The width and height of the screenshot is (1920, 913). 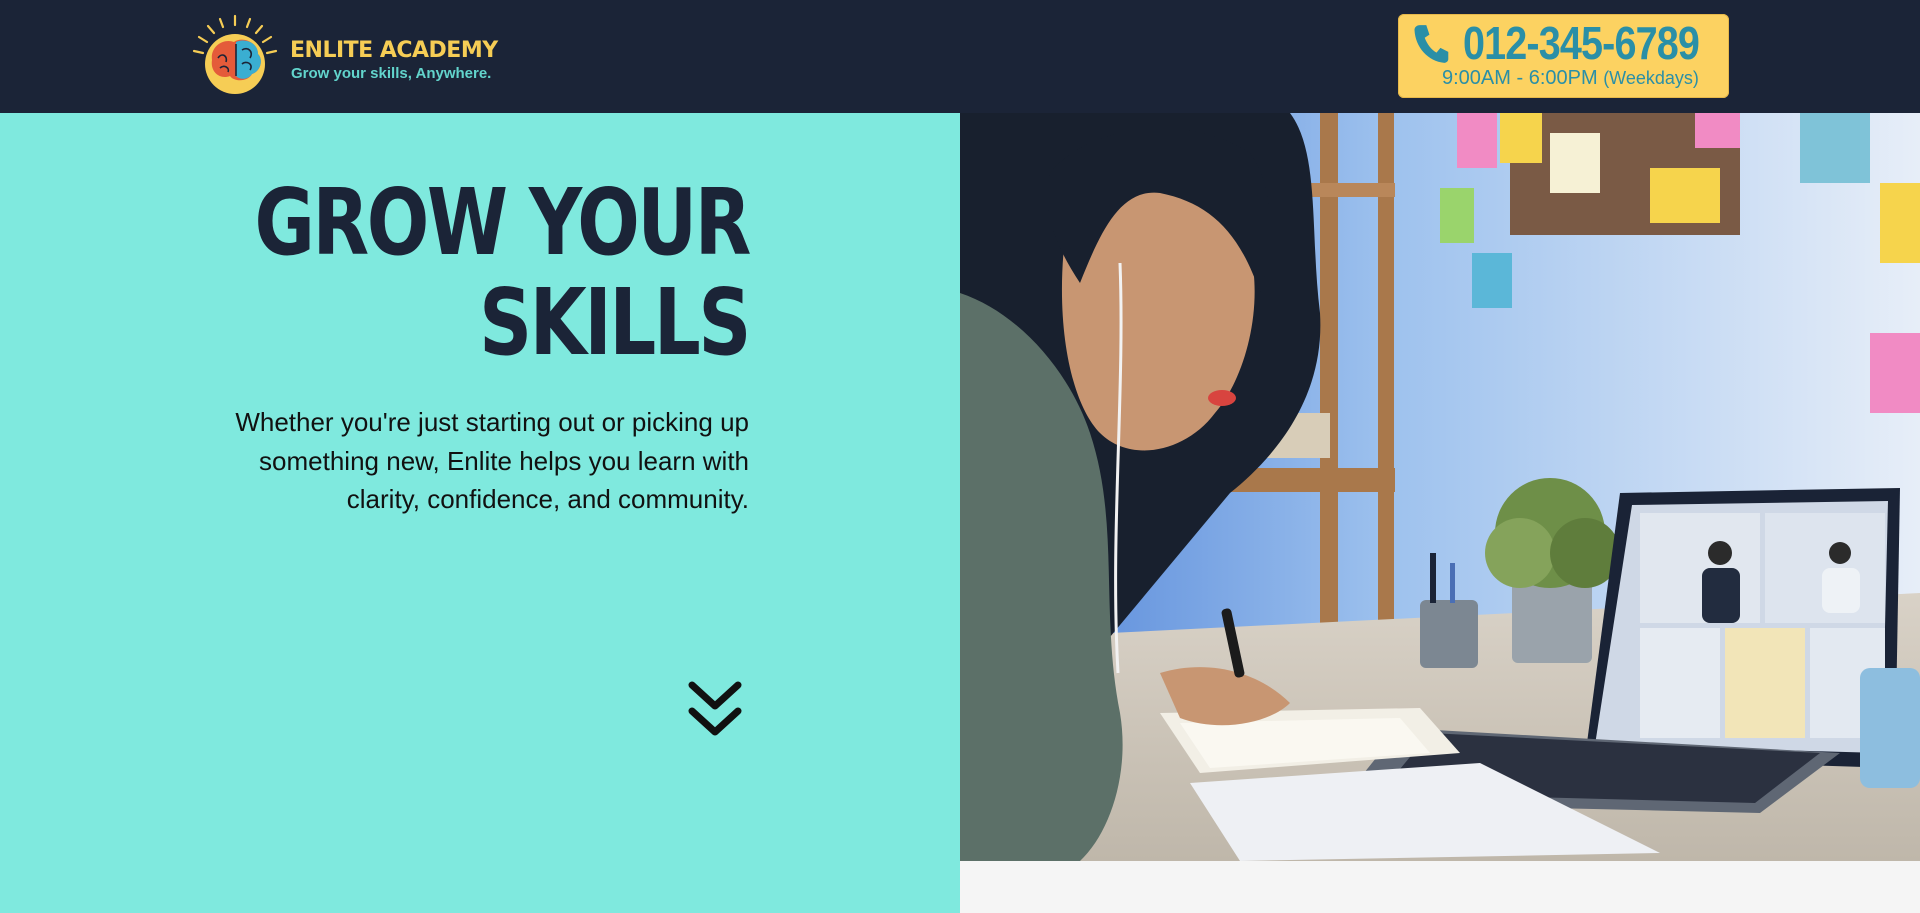 What do you see at coordinates (1431, 44) in the screenshot?
I see `phone-icon` at bounding box center [1431, 44].